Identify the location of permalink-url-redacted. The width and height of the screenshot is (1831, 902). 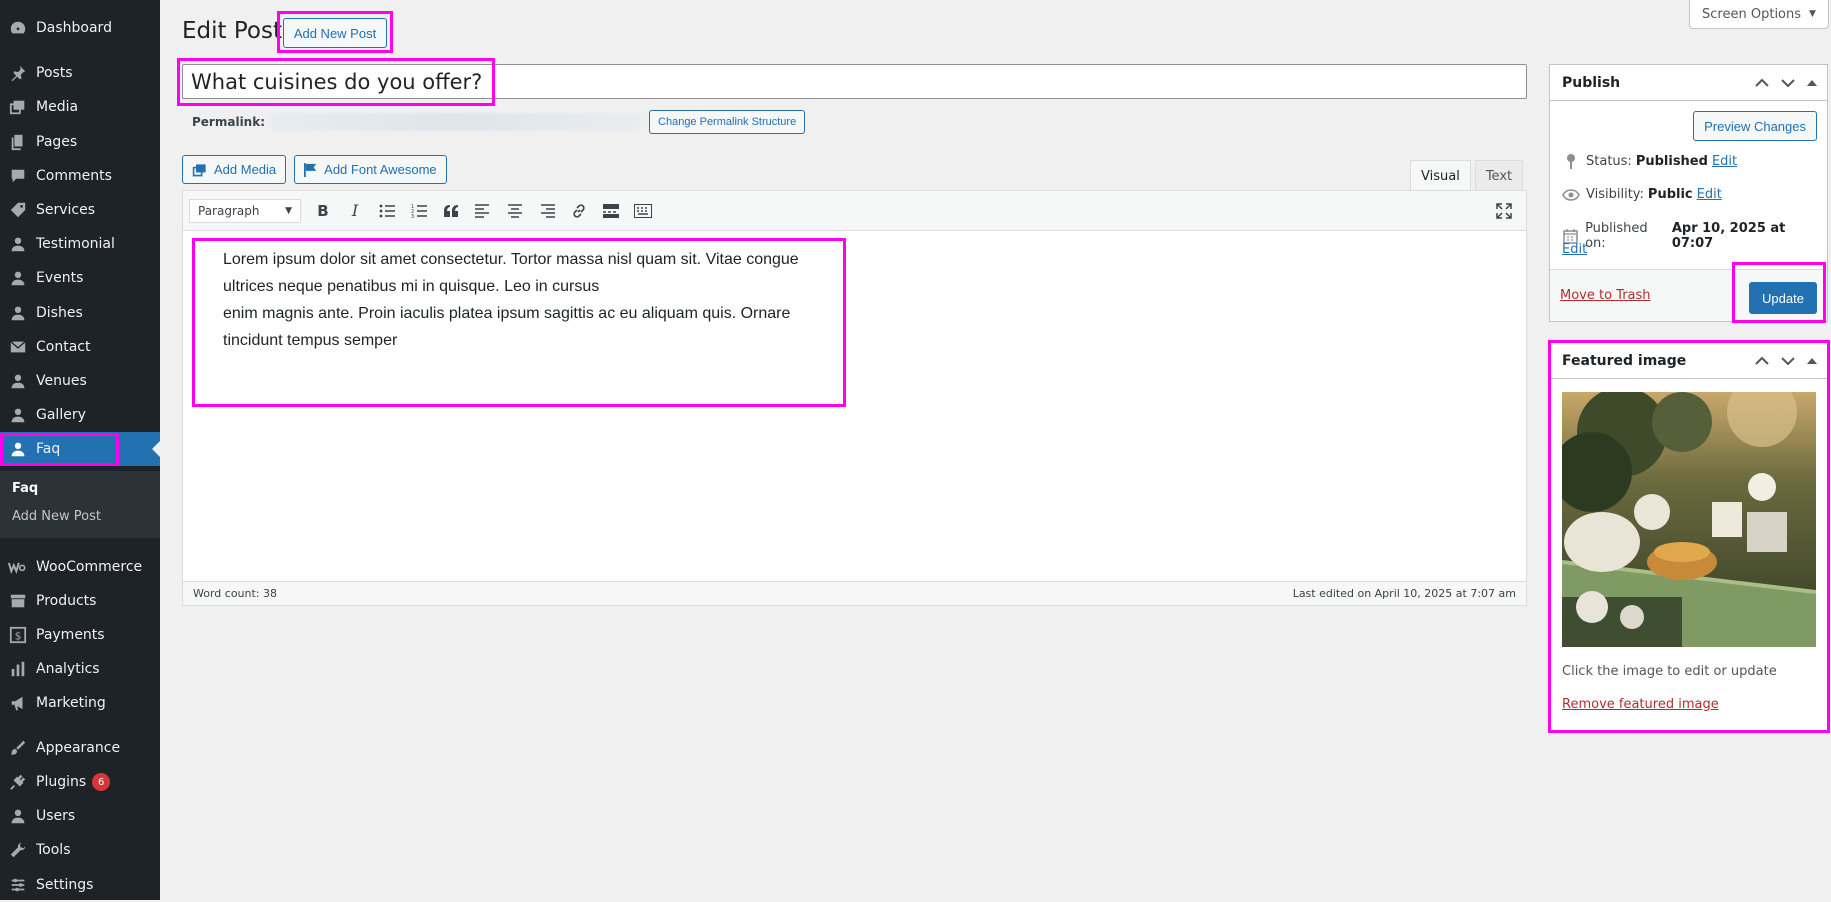
(456, 122).